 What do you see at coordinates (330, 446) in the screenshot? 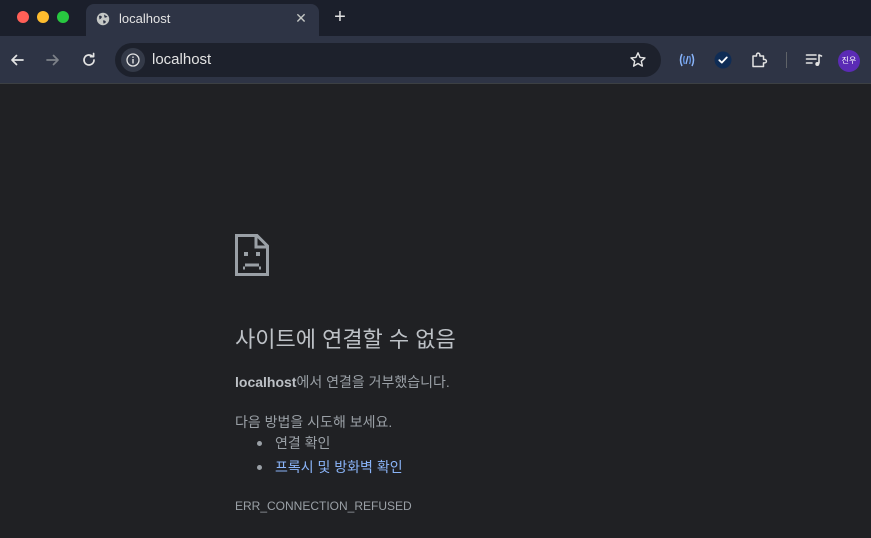
I see `suggestion-check-connection: 연결 확인` at bounding box center [330, 446].